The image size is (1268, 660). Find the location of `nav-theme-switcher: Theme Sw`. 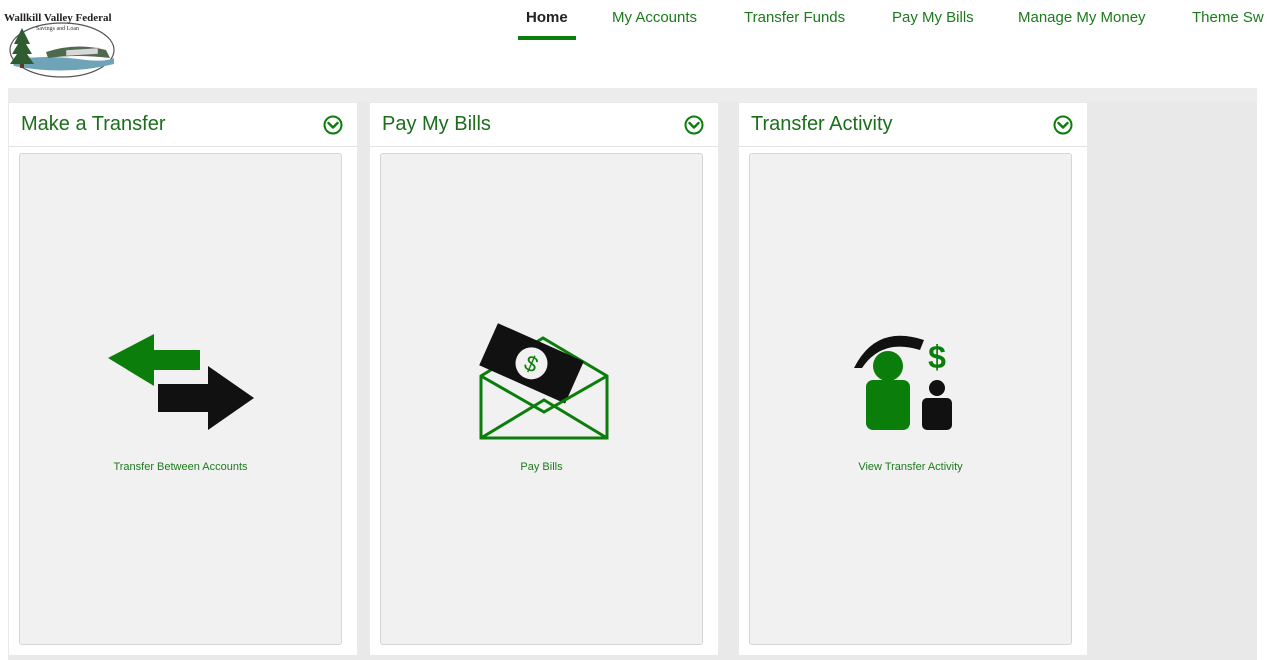

nav-theme-switcher: Theme Sw is located at coordinates (1228, 17).